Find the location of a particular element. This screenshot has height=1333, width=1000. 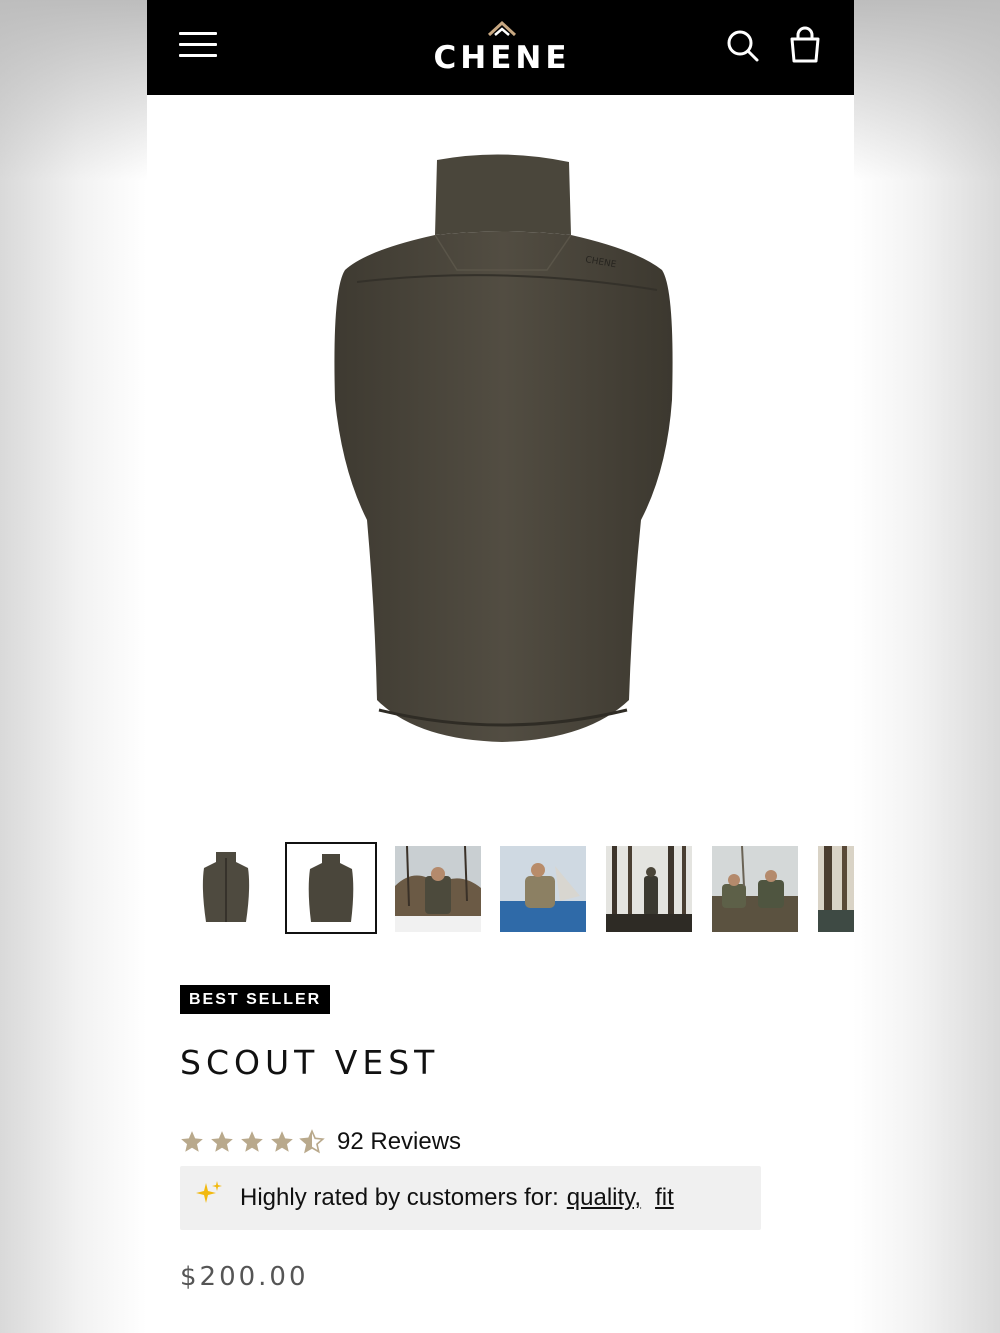

brand-logo: CHENE is located at coordinates (502, 48).